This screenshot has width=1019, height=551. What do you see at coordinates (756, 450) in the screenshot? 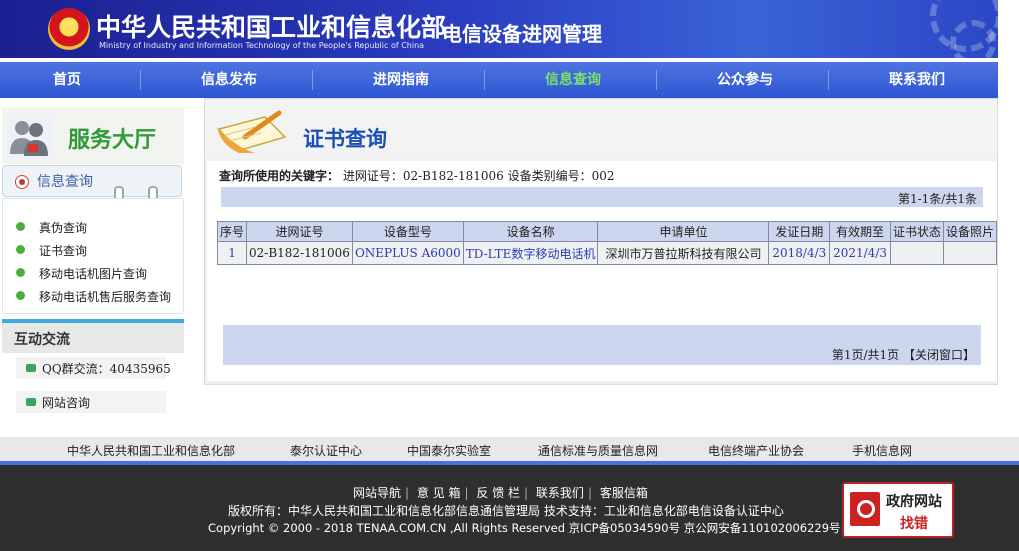
I see `partner-link-terminal-assoc: 电信终端产业协会` at bounding box center [756, 450].